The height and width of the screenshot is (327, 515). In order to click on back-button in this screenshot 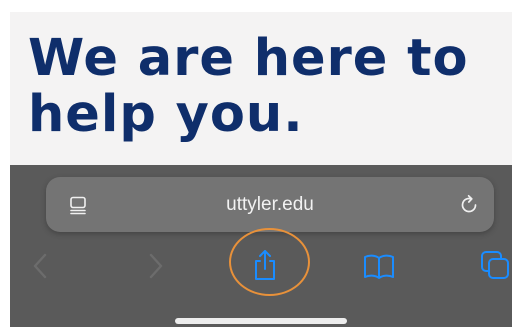, I will do `click(41, 266)`.